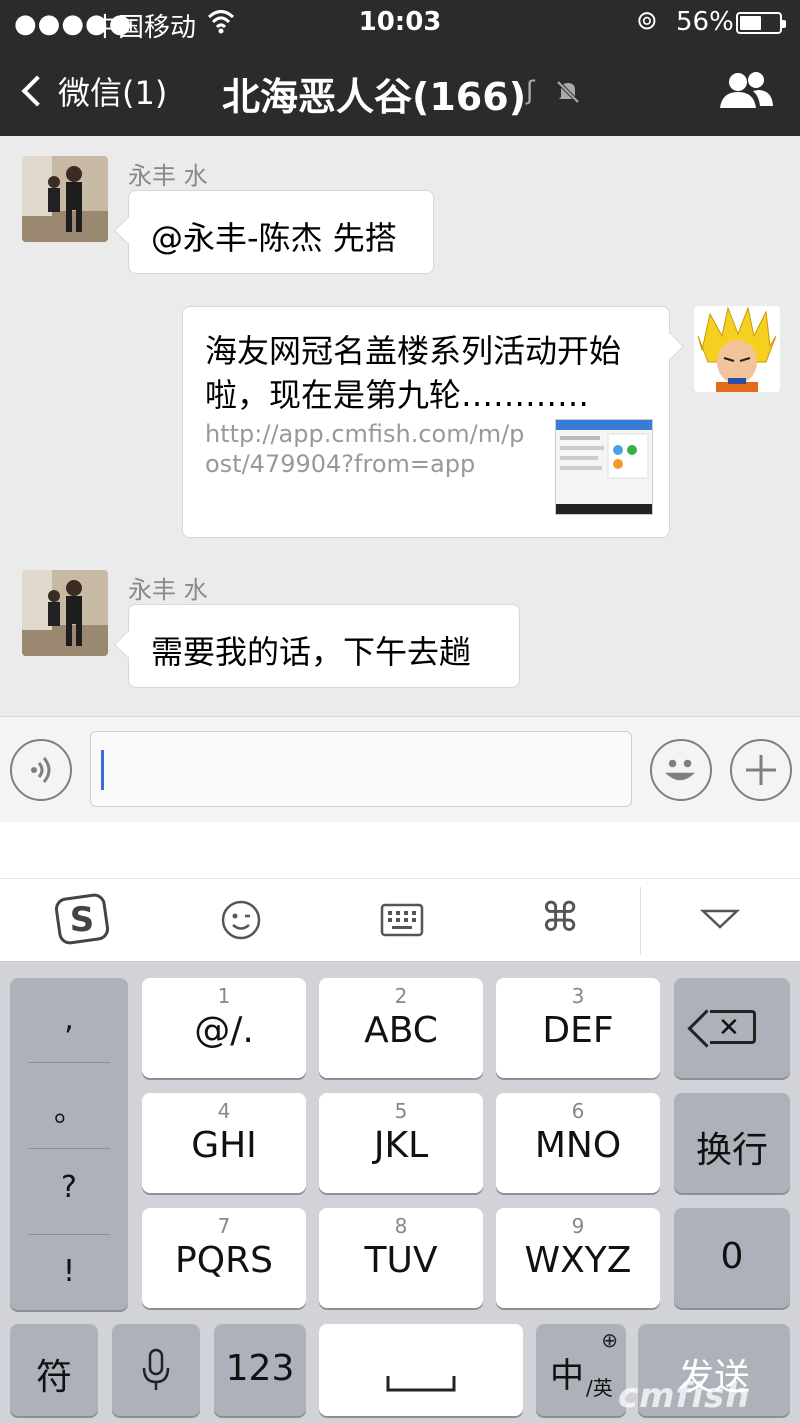  I want to click on punctuation-column: , 。 ? !, so click(69, 1144).